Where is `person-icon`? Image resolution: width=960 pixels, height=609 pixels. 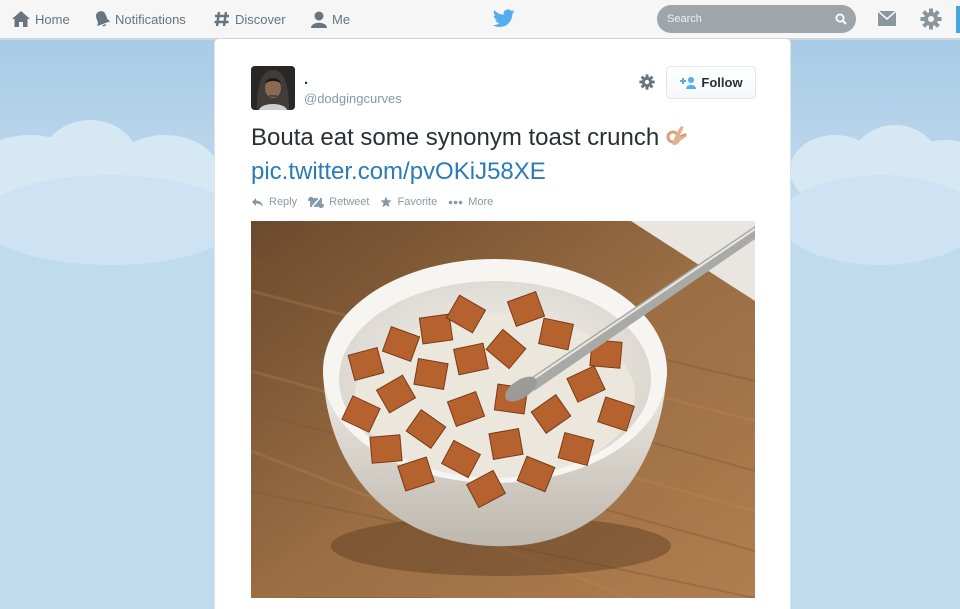
person-icon is located at coordinates (319, 19).